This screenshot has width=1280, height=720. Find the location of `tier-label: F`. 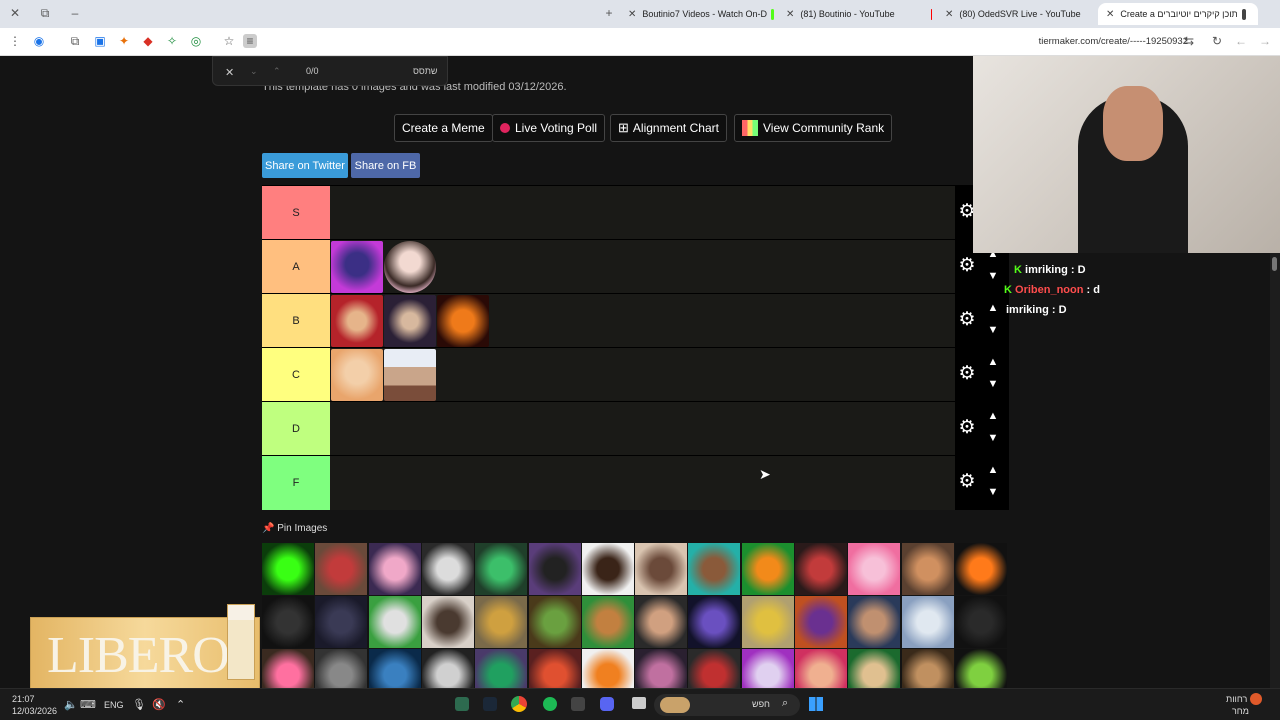

tier-label: F is located at coordinates (296, 483).